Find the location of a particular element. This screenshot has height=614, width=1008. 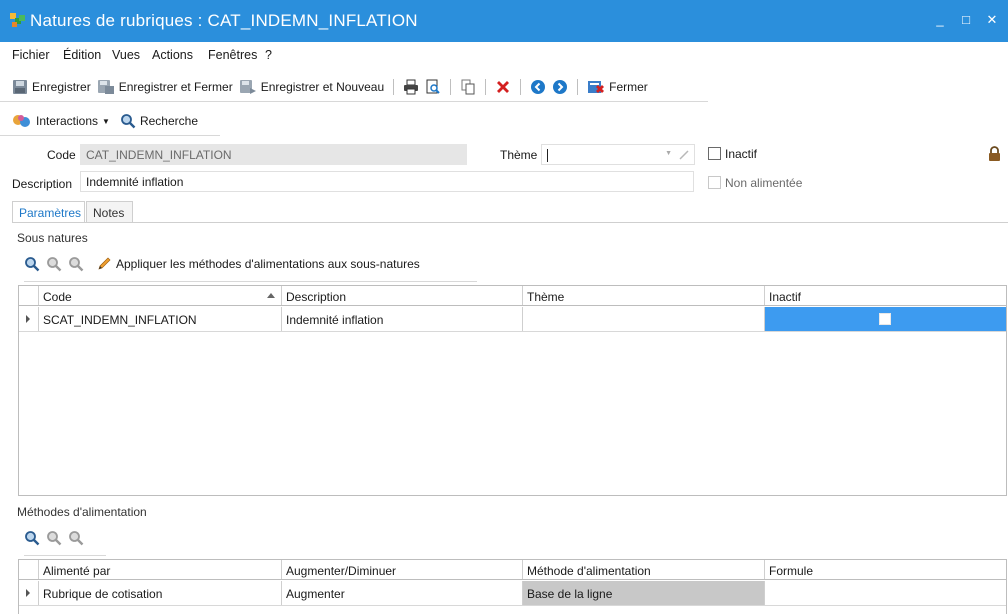

printer-icon is located at coordinates (411, 87).